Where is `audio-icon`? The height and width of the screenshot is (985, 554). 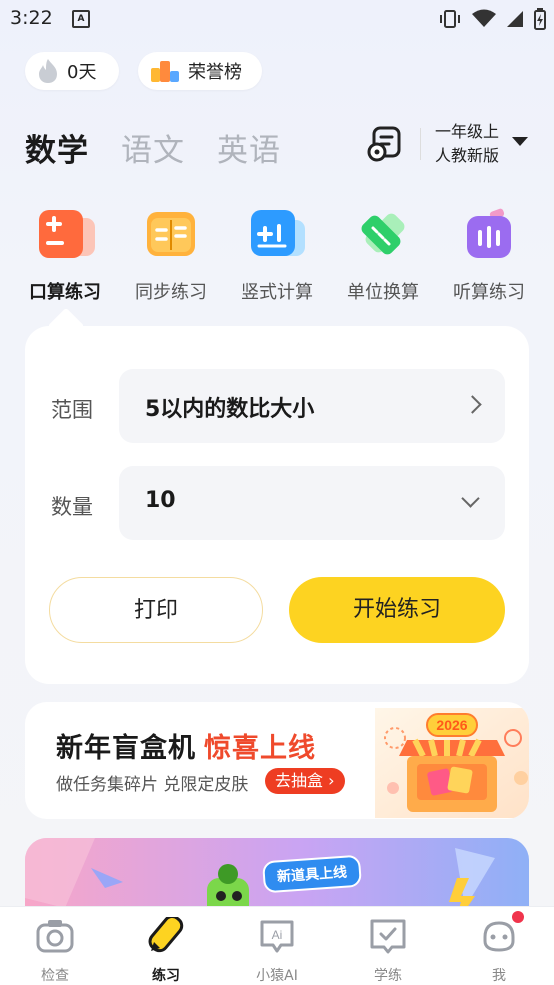 audio-icon is located at coordinates (489, 233).